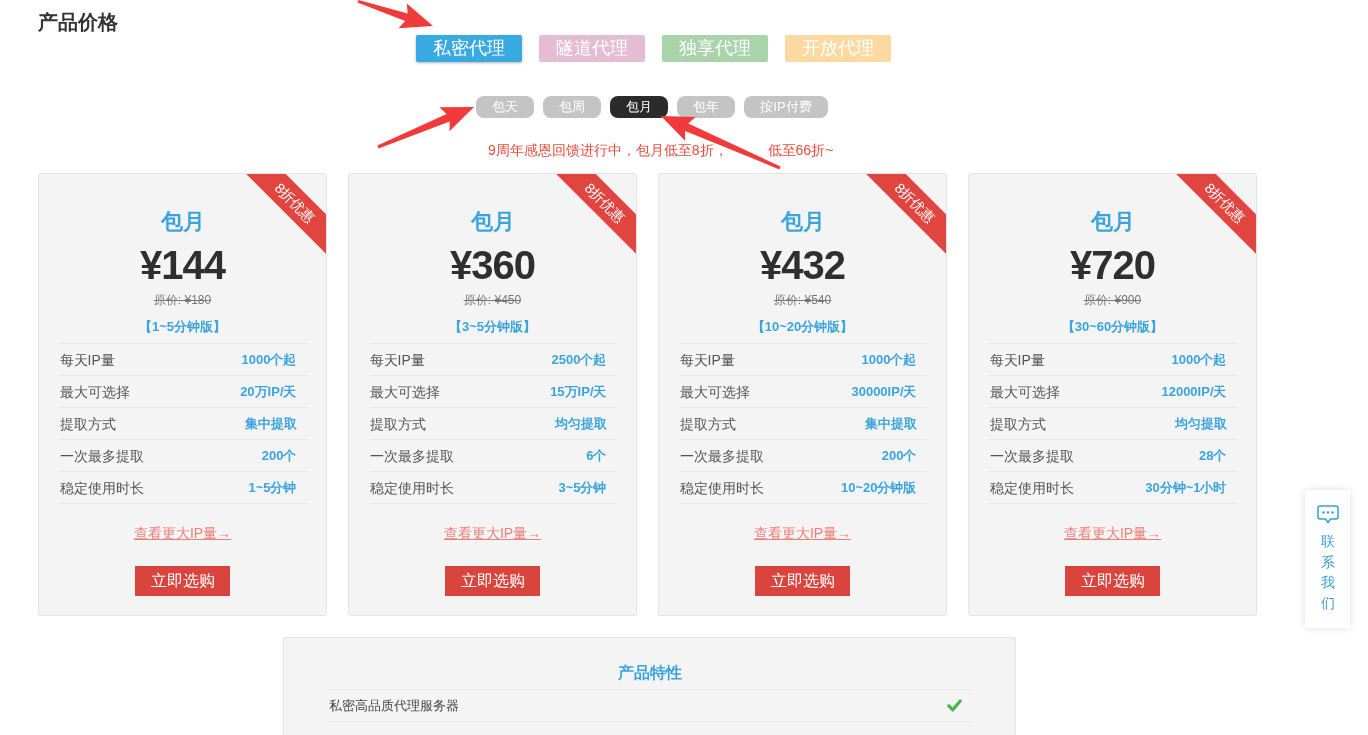 Image resolution: width=1368 pixels, height=735 pixels. I want to click on plan-version: 【1~5分钟版】, so click(182, 327).